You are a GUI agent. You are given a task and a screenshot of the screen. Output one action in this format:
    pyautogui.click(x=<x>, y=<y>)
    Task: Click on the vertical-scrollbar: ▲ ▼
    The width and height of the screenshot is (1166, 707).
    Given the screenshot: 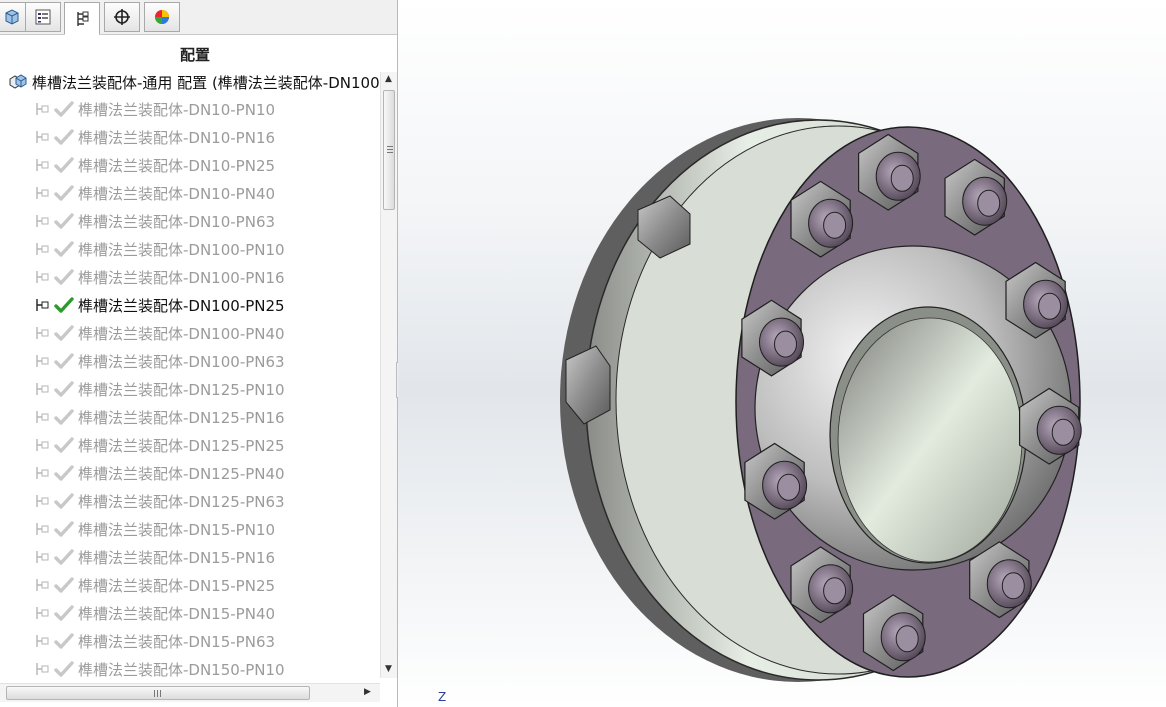 What is the action you would take?
    pyautogui.click(x=388, y=375)
    